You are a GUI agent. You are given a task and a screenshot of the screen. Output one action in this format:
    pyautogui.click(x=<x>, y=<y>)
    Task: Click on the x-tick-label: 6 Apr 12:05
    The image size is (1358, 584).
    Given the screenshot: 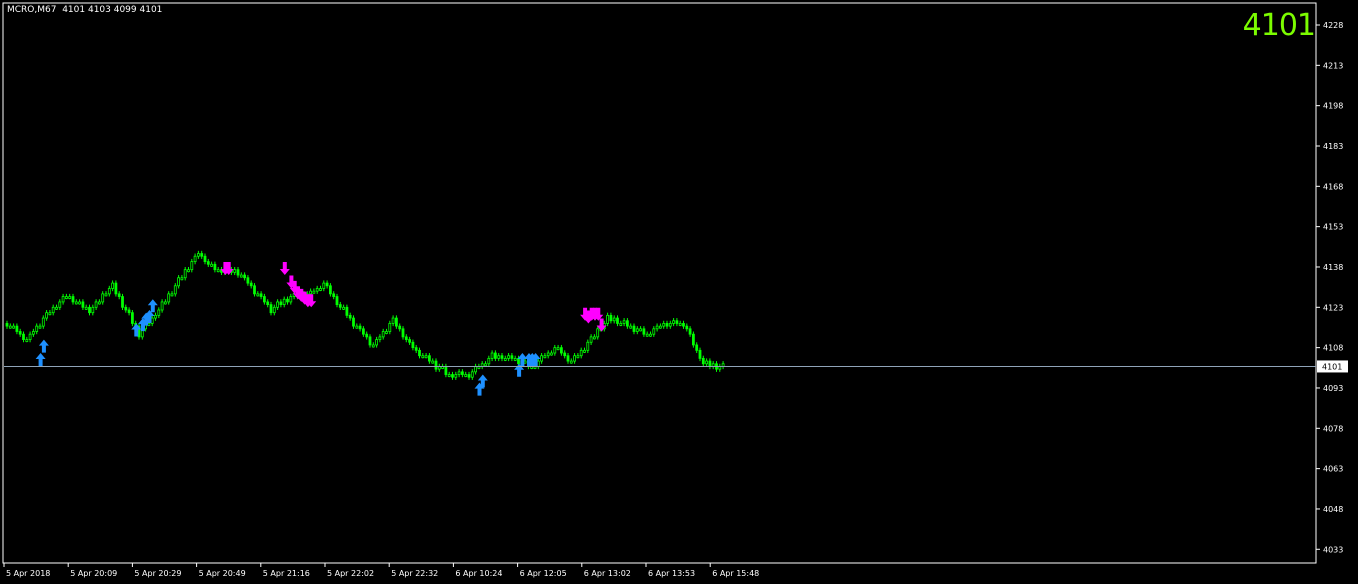 What is the action you would take?
    pyautogui.click(x=543, y=573)
    